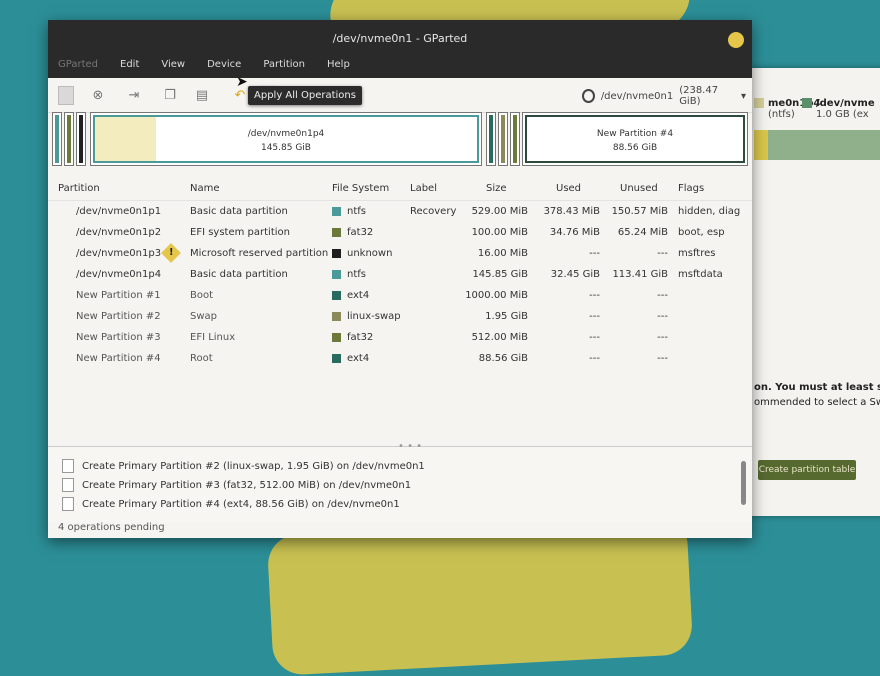 Image resolution: width=880 pixels, height=676 pixels. I want to click on diskmap-seg-new3, so click(515, 139).